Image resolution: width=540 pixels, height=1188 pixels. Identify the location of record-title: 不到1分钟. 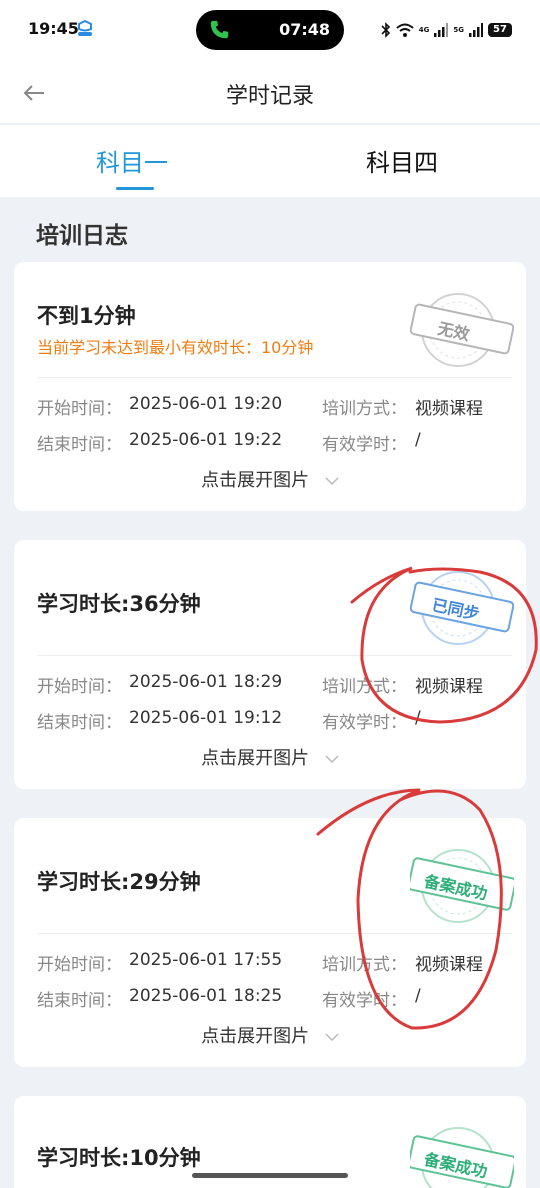
(86, 316).